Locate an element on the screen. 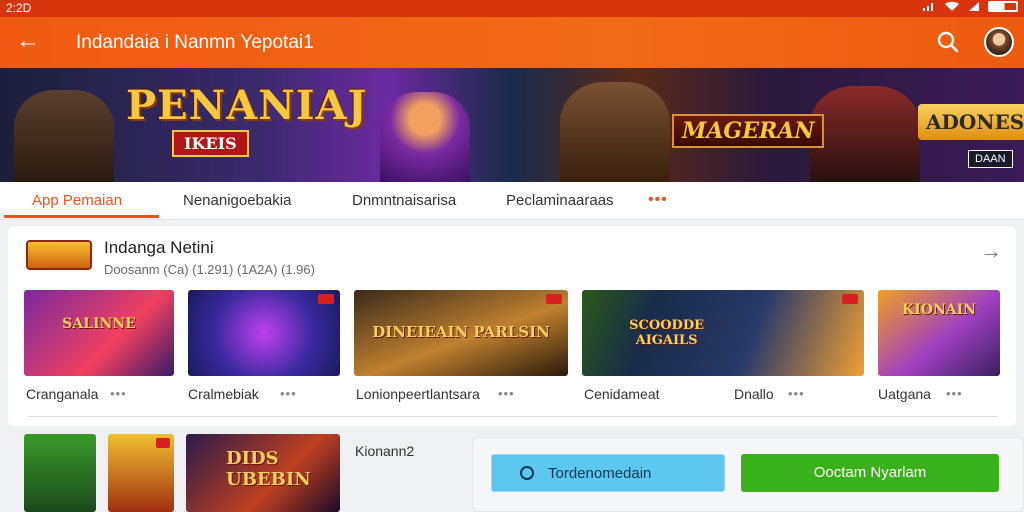  wifi-icon is located at coordinates (952, 6).